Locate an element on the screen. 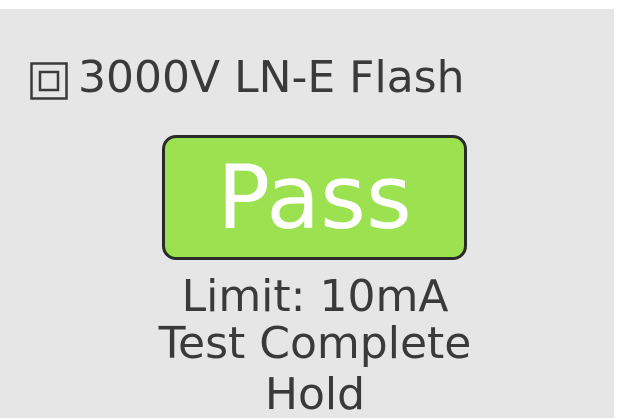 The width and height of the screenshot is (622, 420). hold-text: Hold is located at coordinates (315, 394).